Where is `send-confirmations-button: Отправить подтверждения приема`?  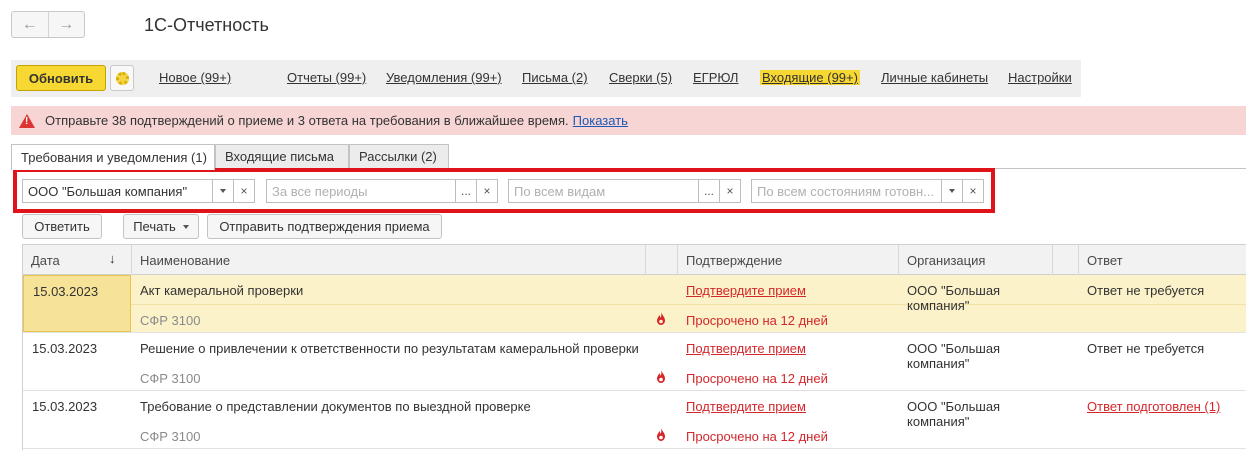 send-confirmations-button: Отправить подтверждения приема is located at coordinates (324, 226).